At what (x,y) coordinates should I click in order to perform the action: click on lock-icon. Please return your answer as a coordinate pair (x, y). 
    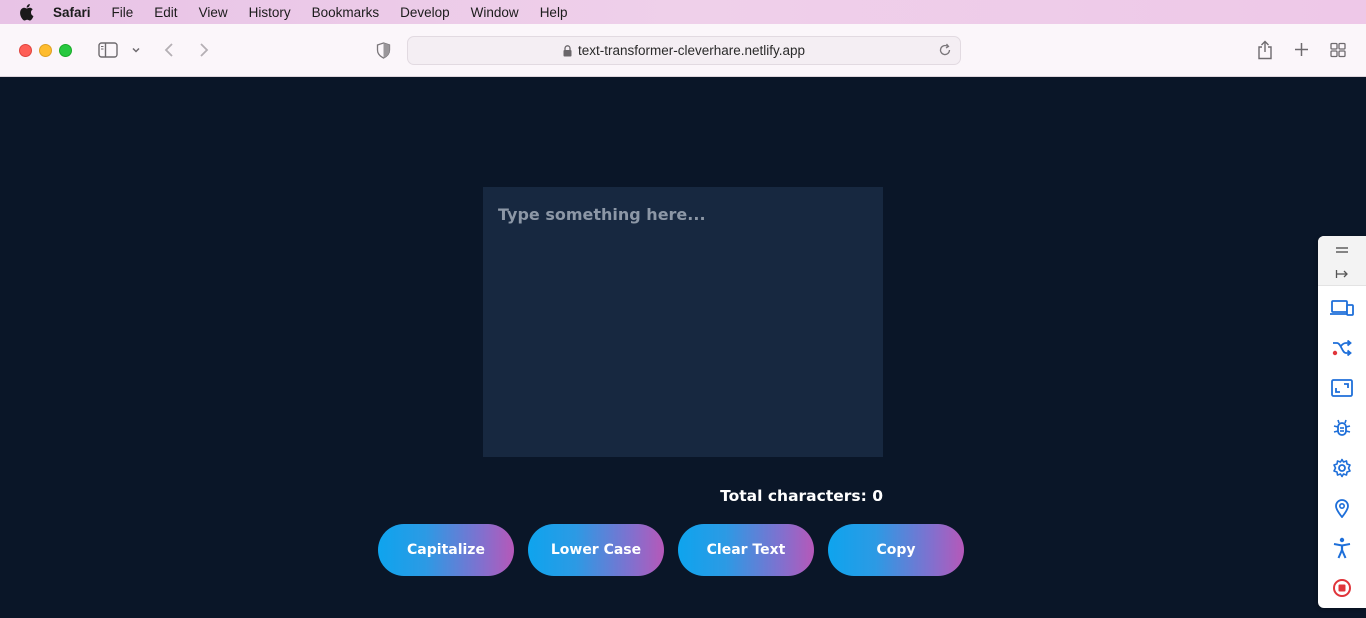
    Looking at the image, I should click on (567, 50).